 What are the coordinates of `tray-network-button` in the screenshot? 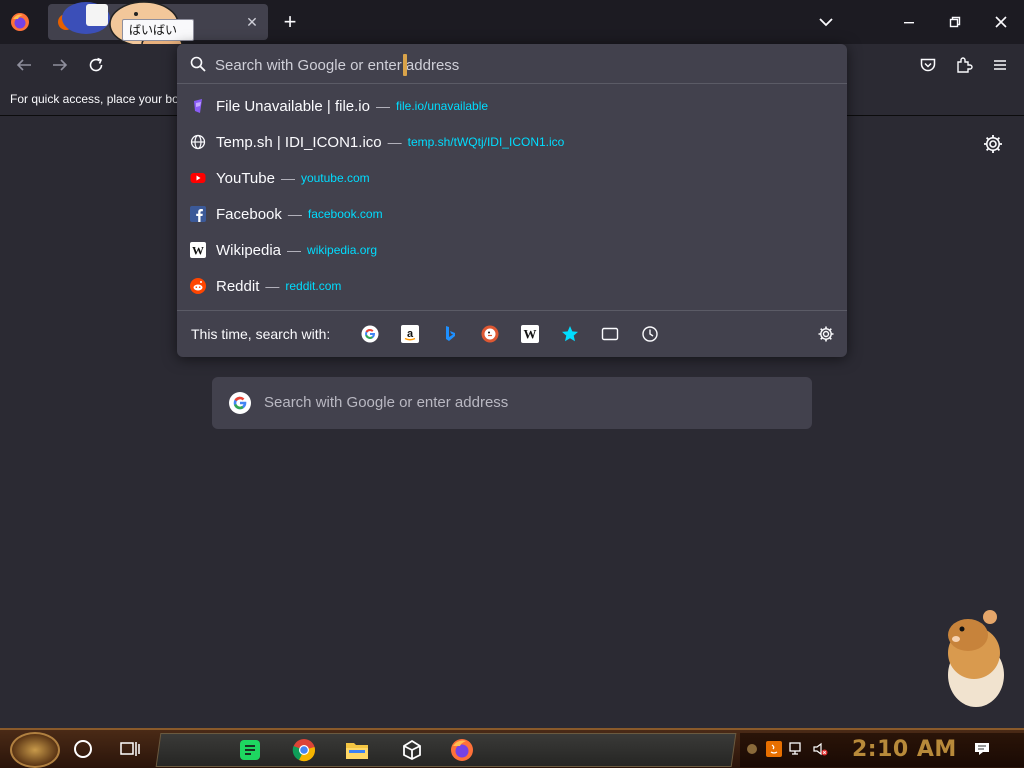 It's located at (797, 749).